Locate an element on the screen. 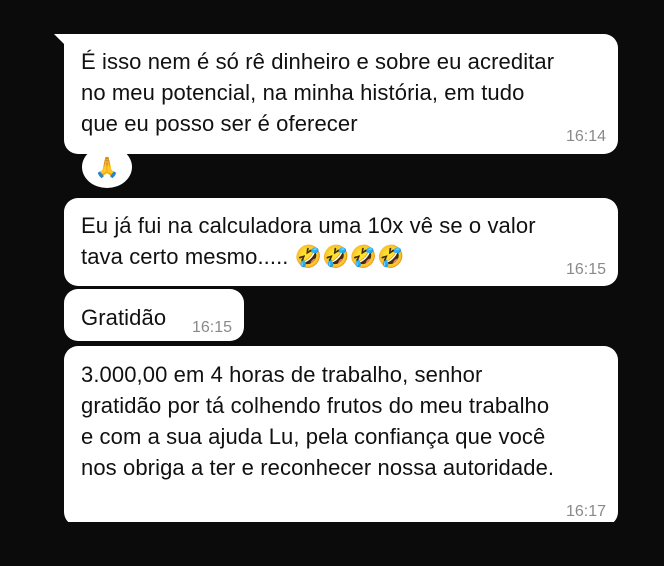 The image size is (664, 566). bottom-edge is located at coordinates (332, 544).